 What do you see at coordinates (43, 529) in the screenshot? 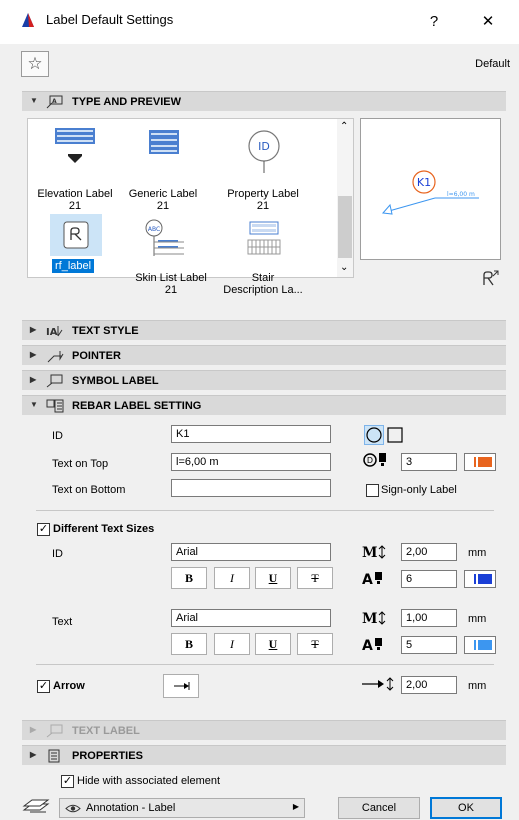
I see `different-text-sizes-checkbox: ✓` at bounding box center [43, 529].